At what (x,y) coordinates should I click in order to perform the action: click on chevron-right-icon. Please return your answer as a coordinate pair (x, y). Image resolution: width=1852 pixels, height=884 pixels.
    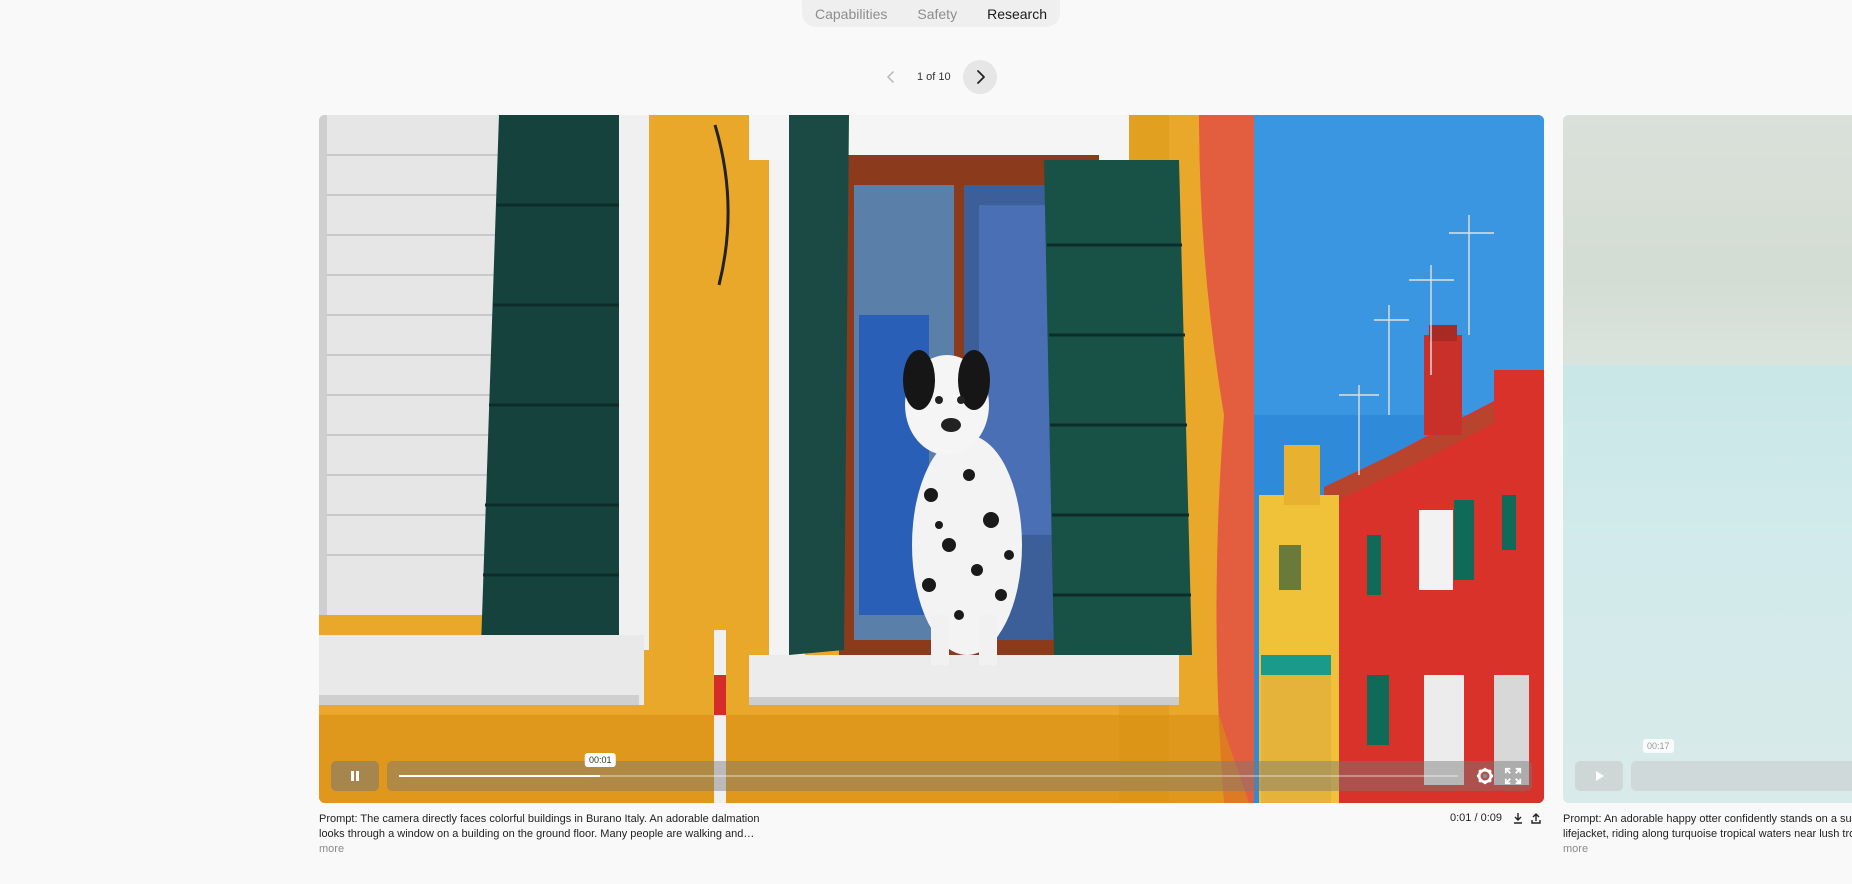
    Looking at the image, I should click on (980, 77).